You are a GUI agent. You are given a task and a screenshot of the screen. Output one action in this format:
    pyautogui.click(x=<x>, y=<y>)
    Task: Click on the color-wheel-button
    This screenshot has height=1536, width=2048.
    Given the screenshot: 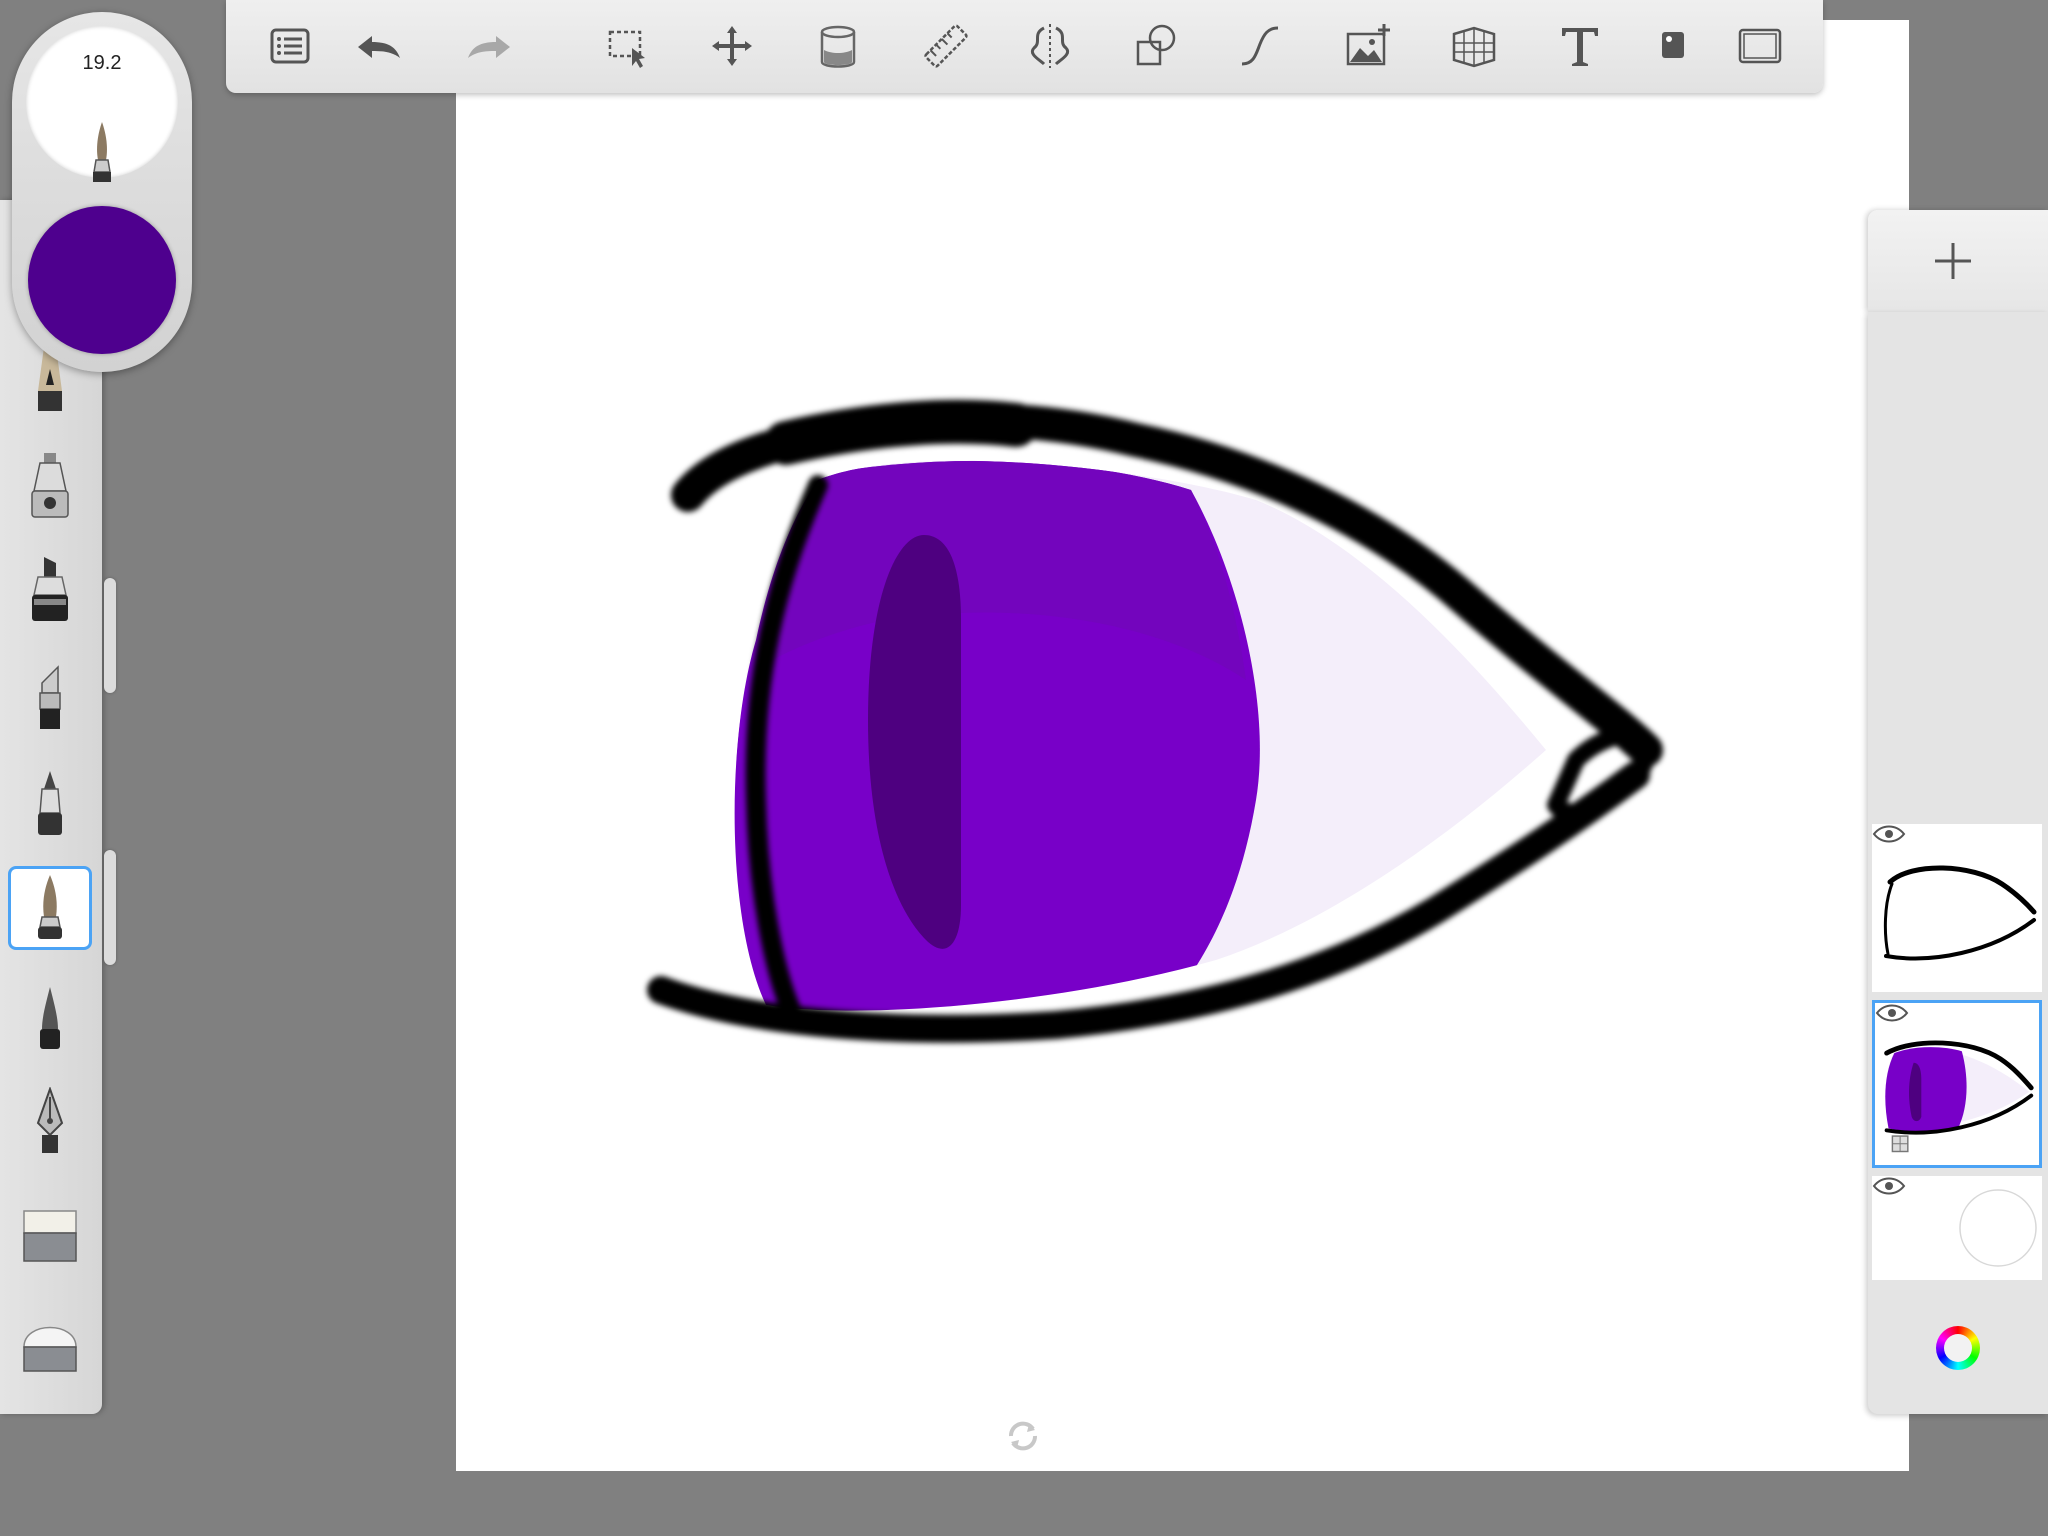 What is the action you would take?
    pyautogui.click(x=1958, y=1348)
    